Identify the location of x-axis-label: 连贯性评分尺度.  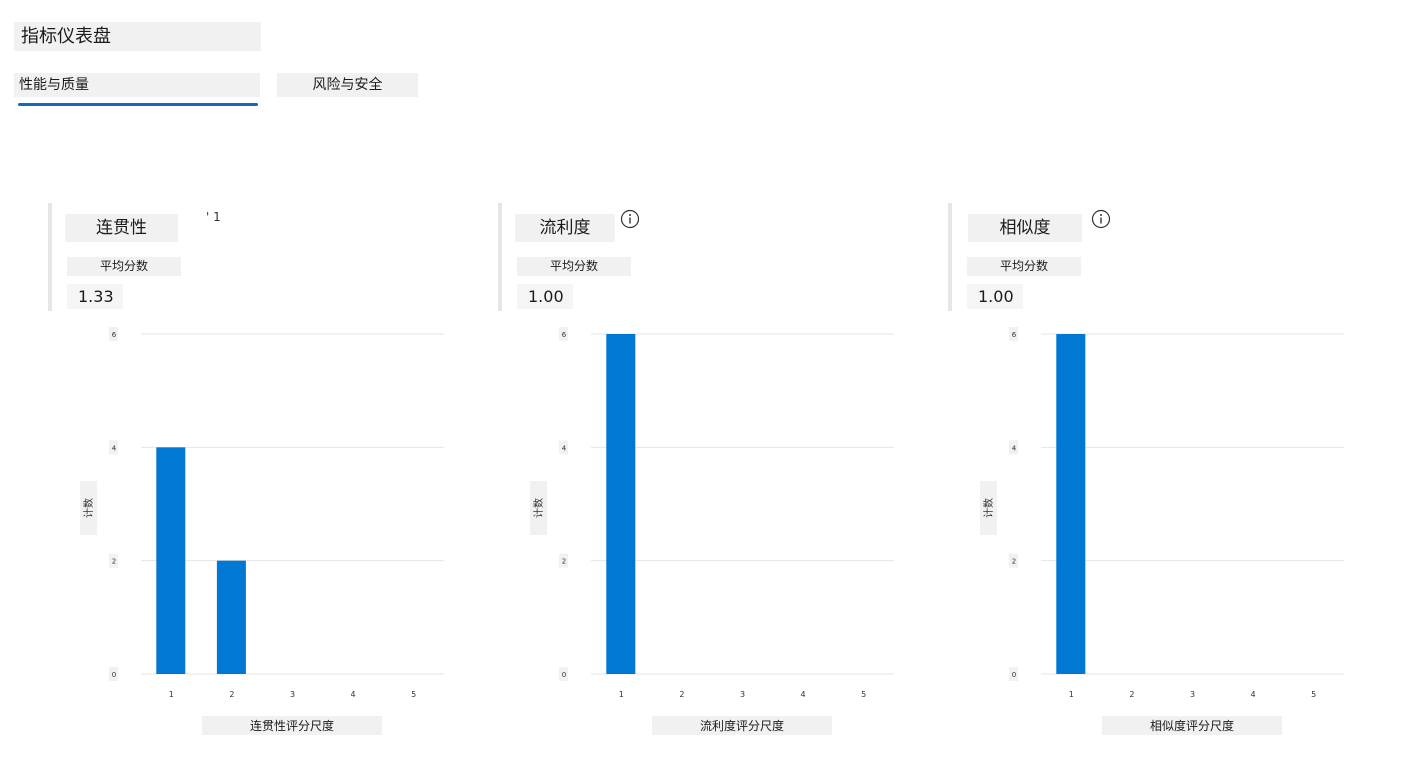
(292, 725).